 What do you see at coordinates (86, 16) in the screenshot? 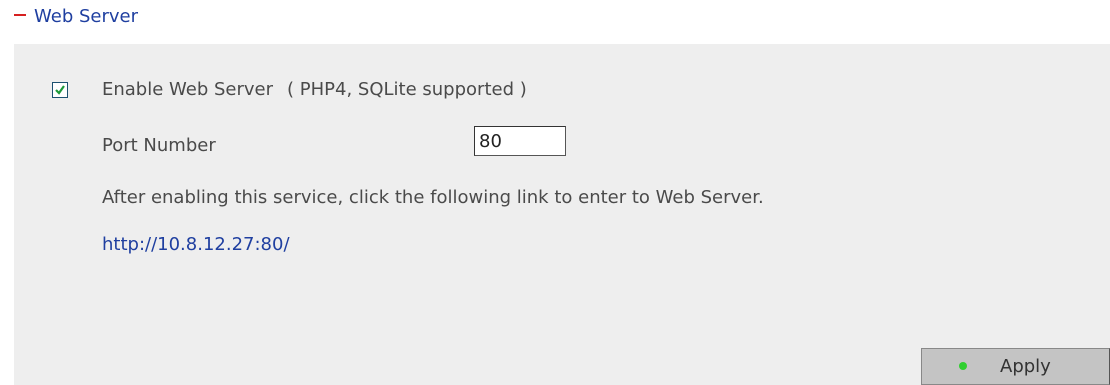
I see `section-title: Web Server` at bounding box center [86, 16].